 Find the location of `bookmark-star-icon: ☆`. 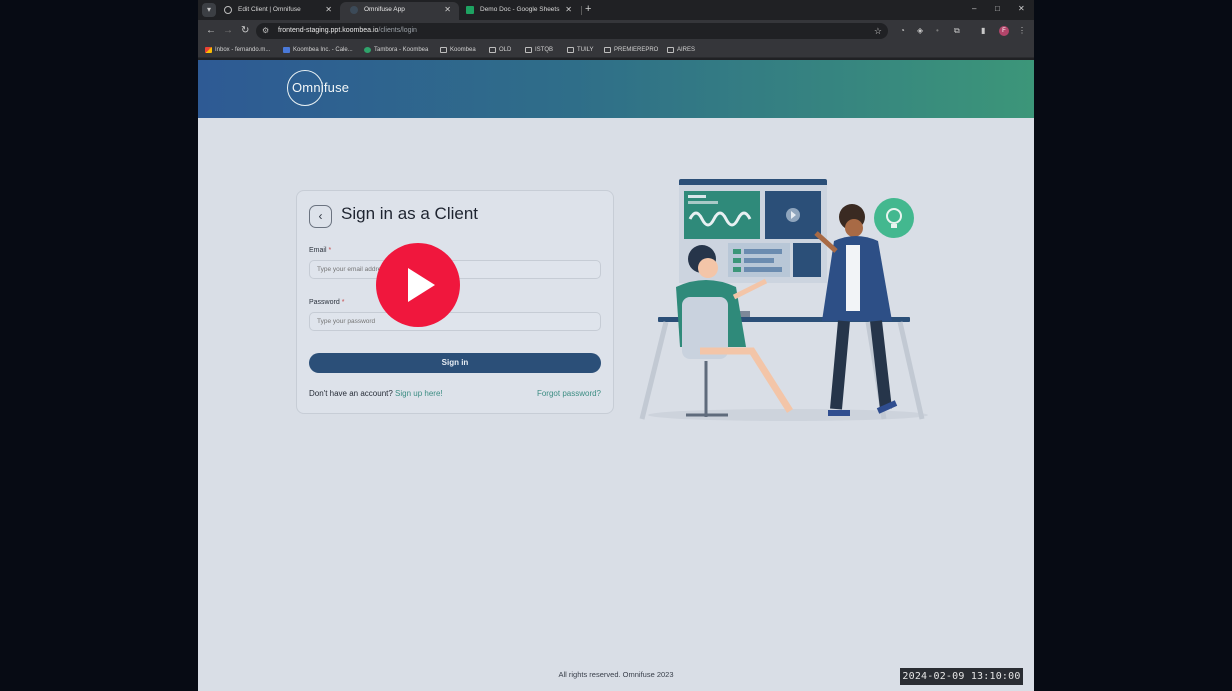

bookmark-star-icon: ☆ is located at coordinates (878, 31).